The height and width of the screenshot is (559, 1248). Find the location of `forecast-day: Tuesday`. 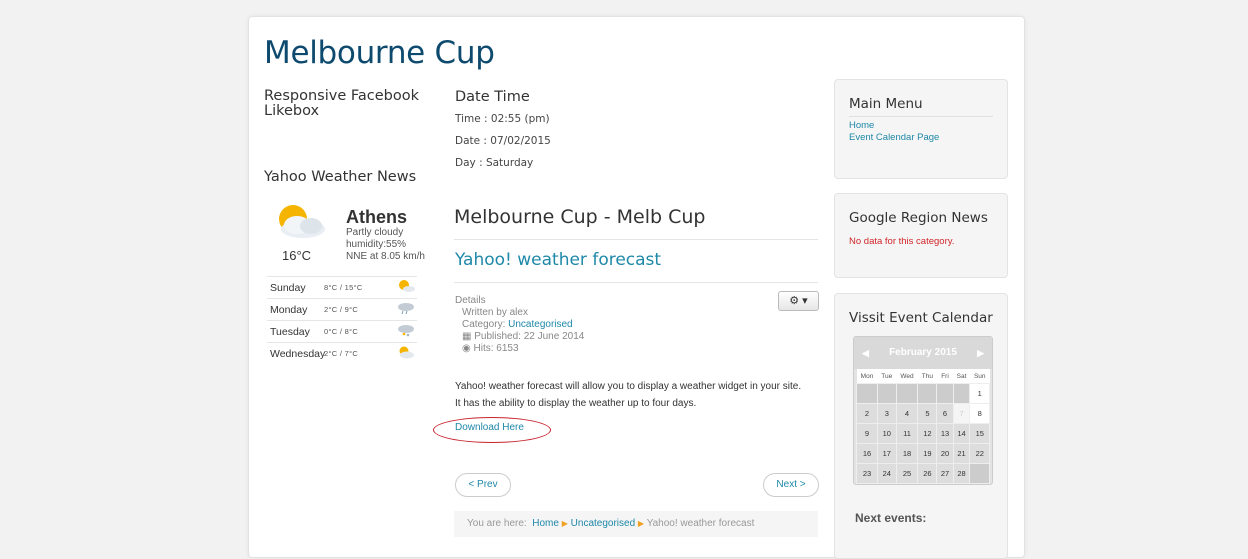

forecast-day: Tuesday is located at coordinates (290, 332).